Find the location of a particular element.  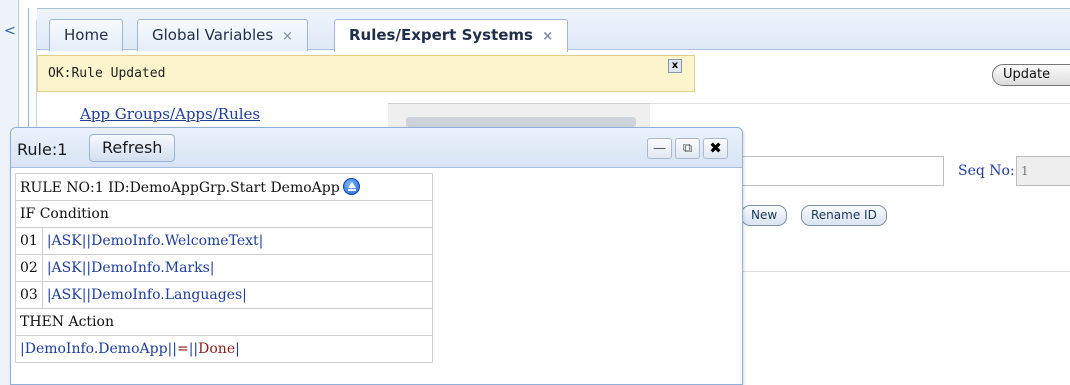

refresh-button: Refresh is located at coordinates (132, 148).